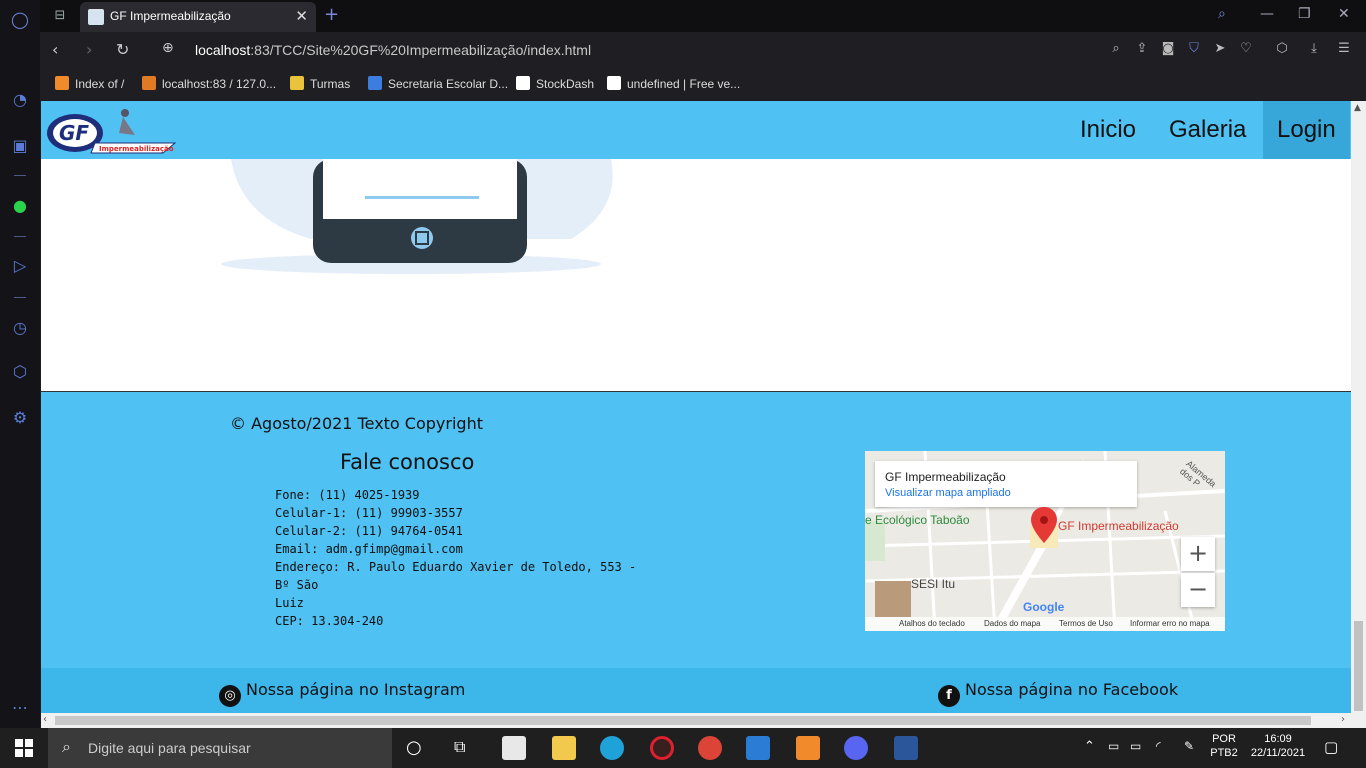 The height and width of the screenshot is (768, 1366). I want to click on logo-subtitle: Impermeabilização, so click(136, 149).